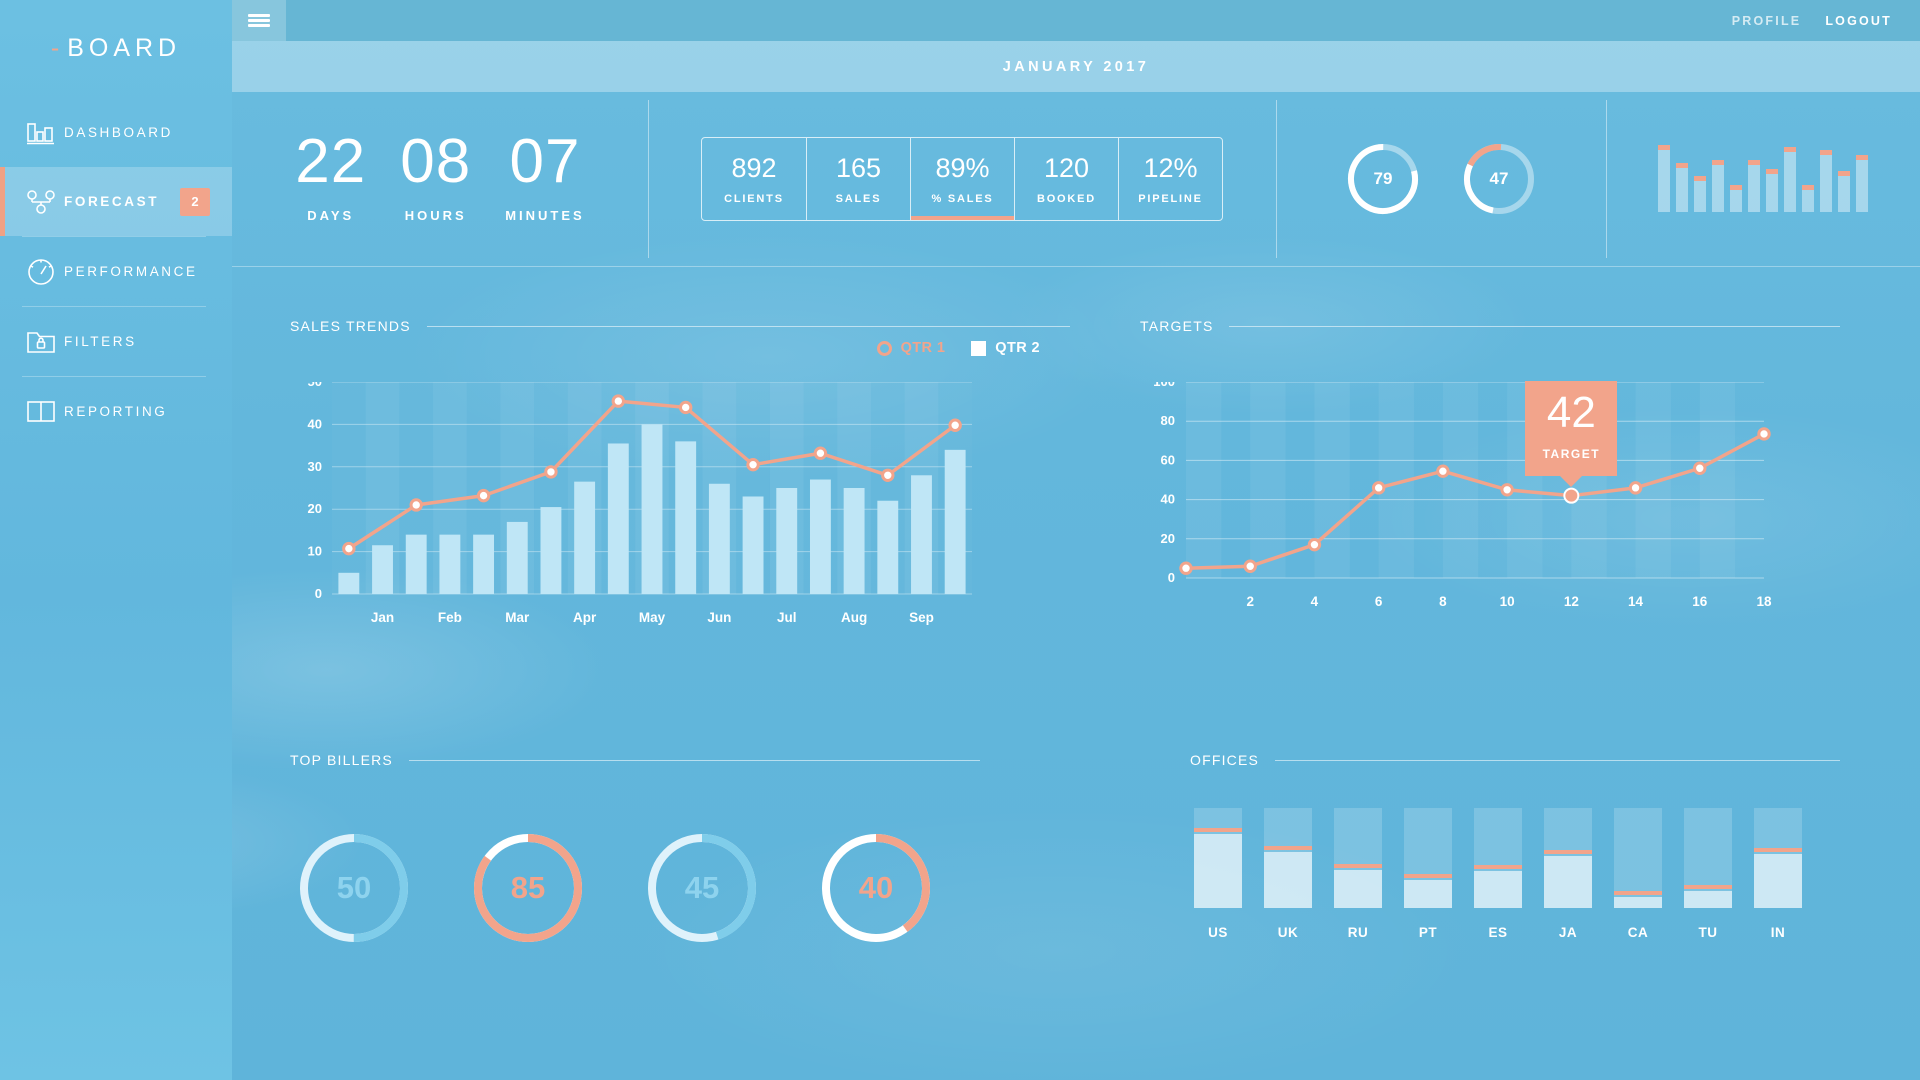 The height and width of the screenshot is (1080, 1920). What do you see at coordinates (116, 201) in the screenshot?
I see `sidebar-item-forecast: FORECAST 2` at bounding box center [116, 201].